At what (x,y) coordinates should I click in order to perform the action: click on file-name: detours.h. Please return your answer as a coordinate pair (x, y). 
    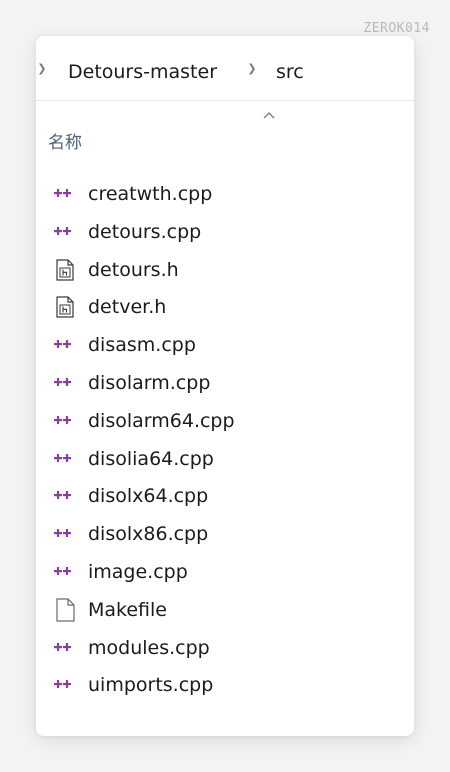
    Looking at the image, I should click on (133, 269).